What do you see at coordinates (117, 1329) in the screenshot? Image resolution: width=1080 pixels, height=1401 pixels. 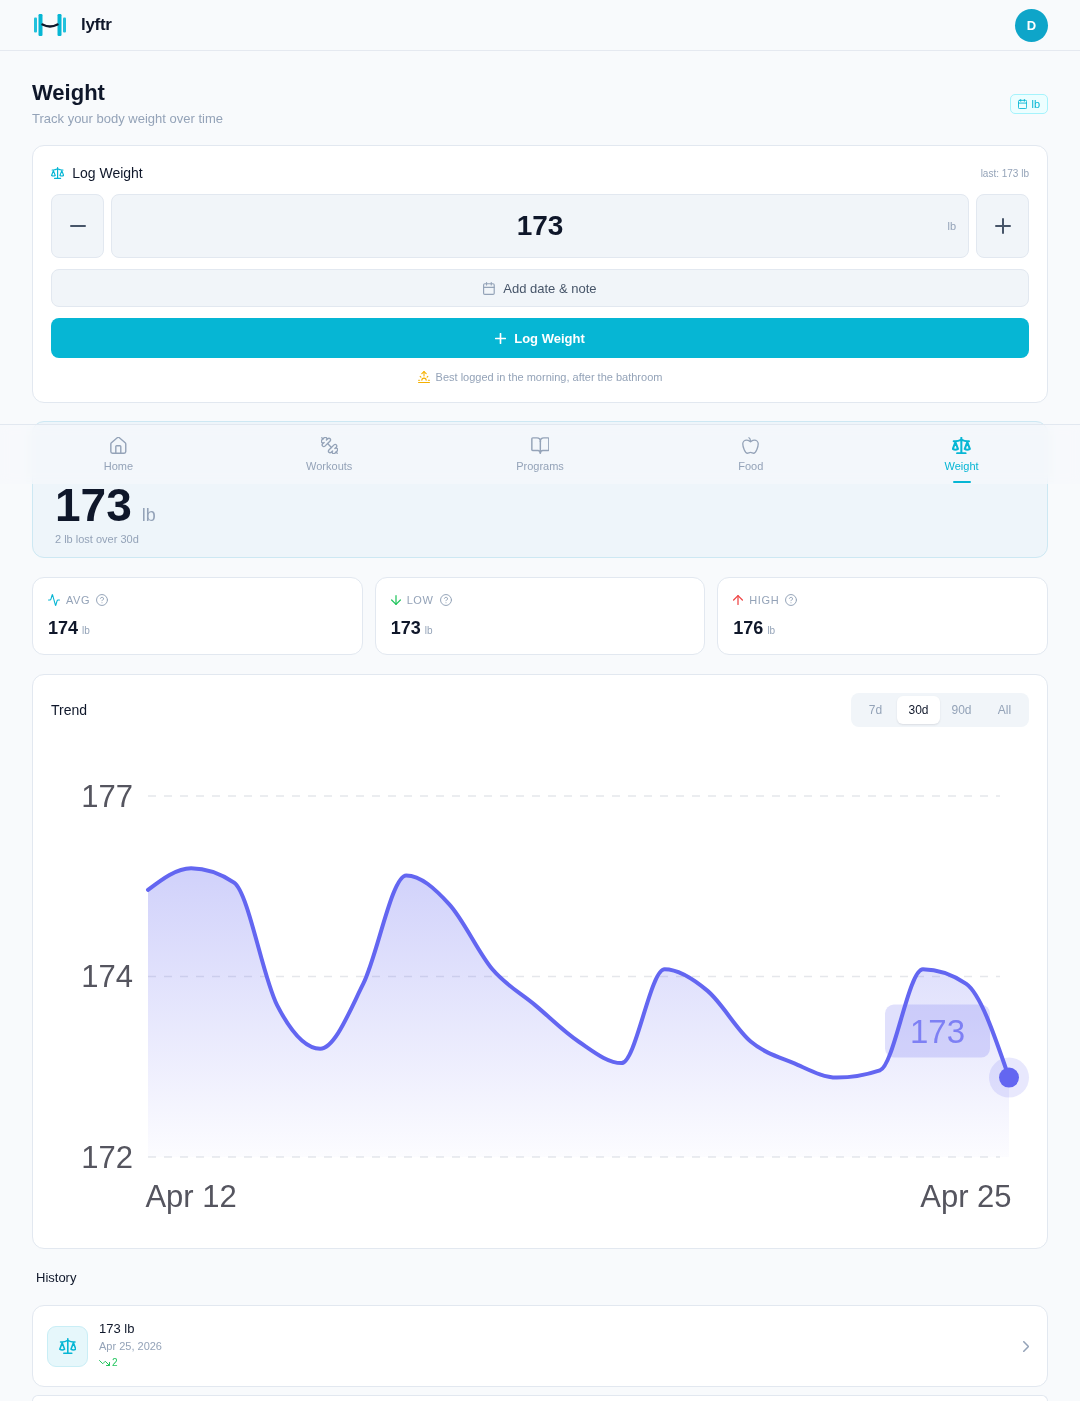 I see `entry-weight: 173 lb` at bounding box center [117, 1329].